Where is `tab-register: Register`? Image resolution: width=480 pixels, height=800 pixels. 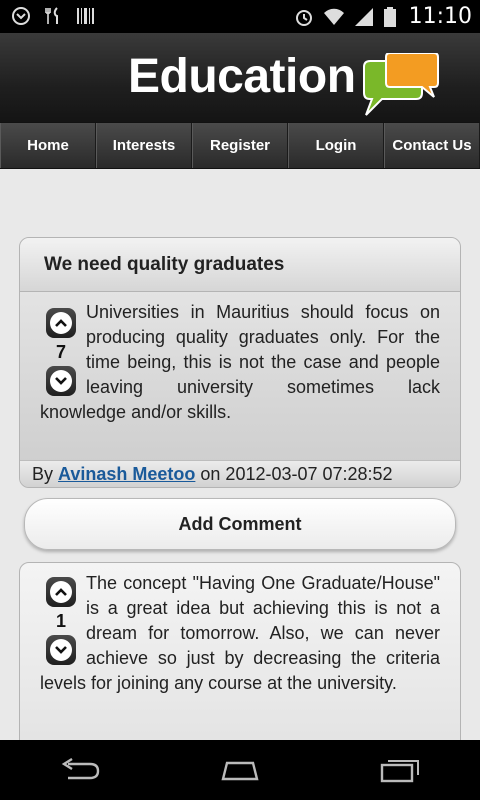 tab-register: Register is located at coordinates (240, 145).